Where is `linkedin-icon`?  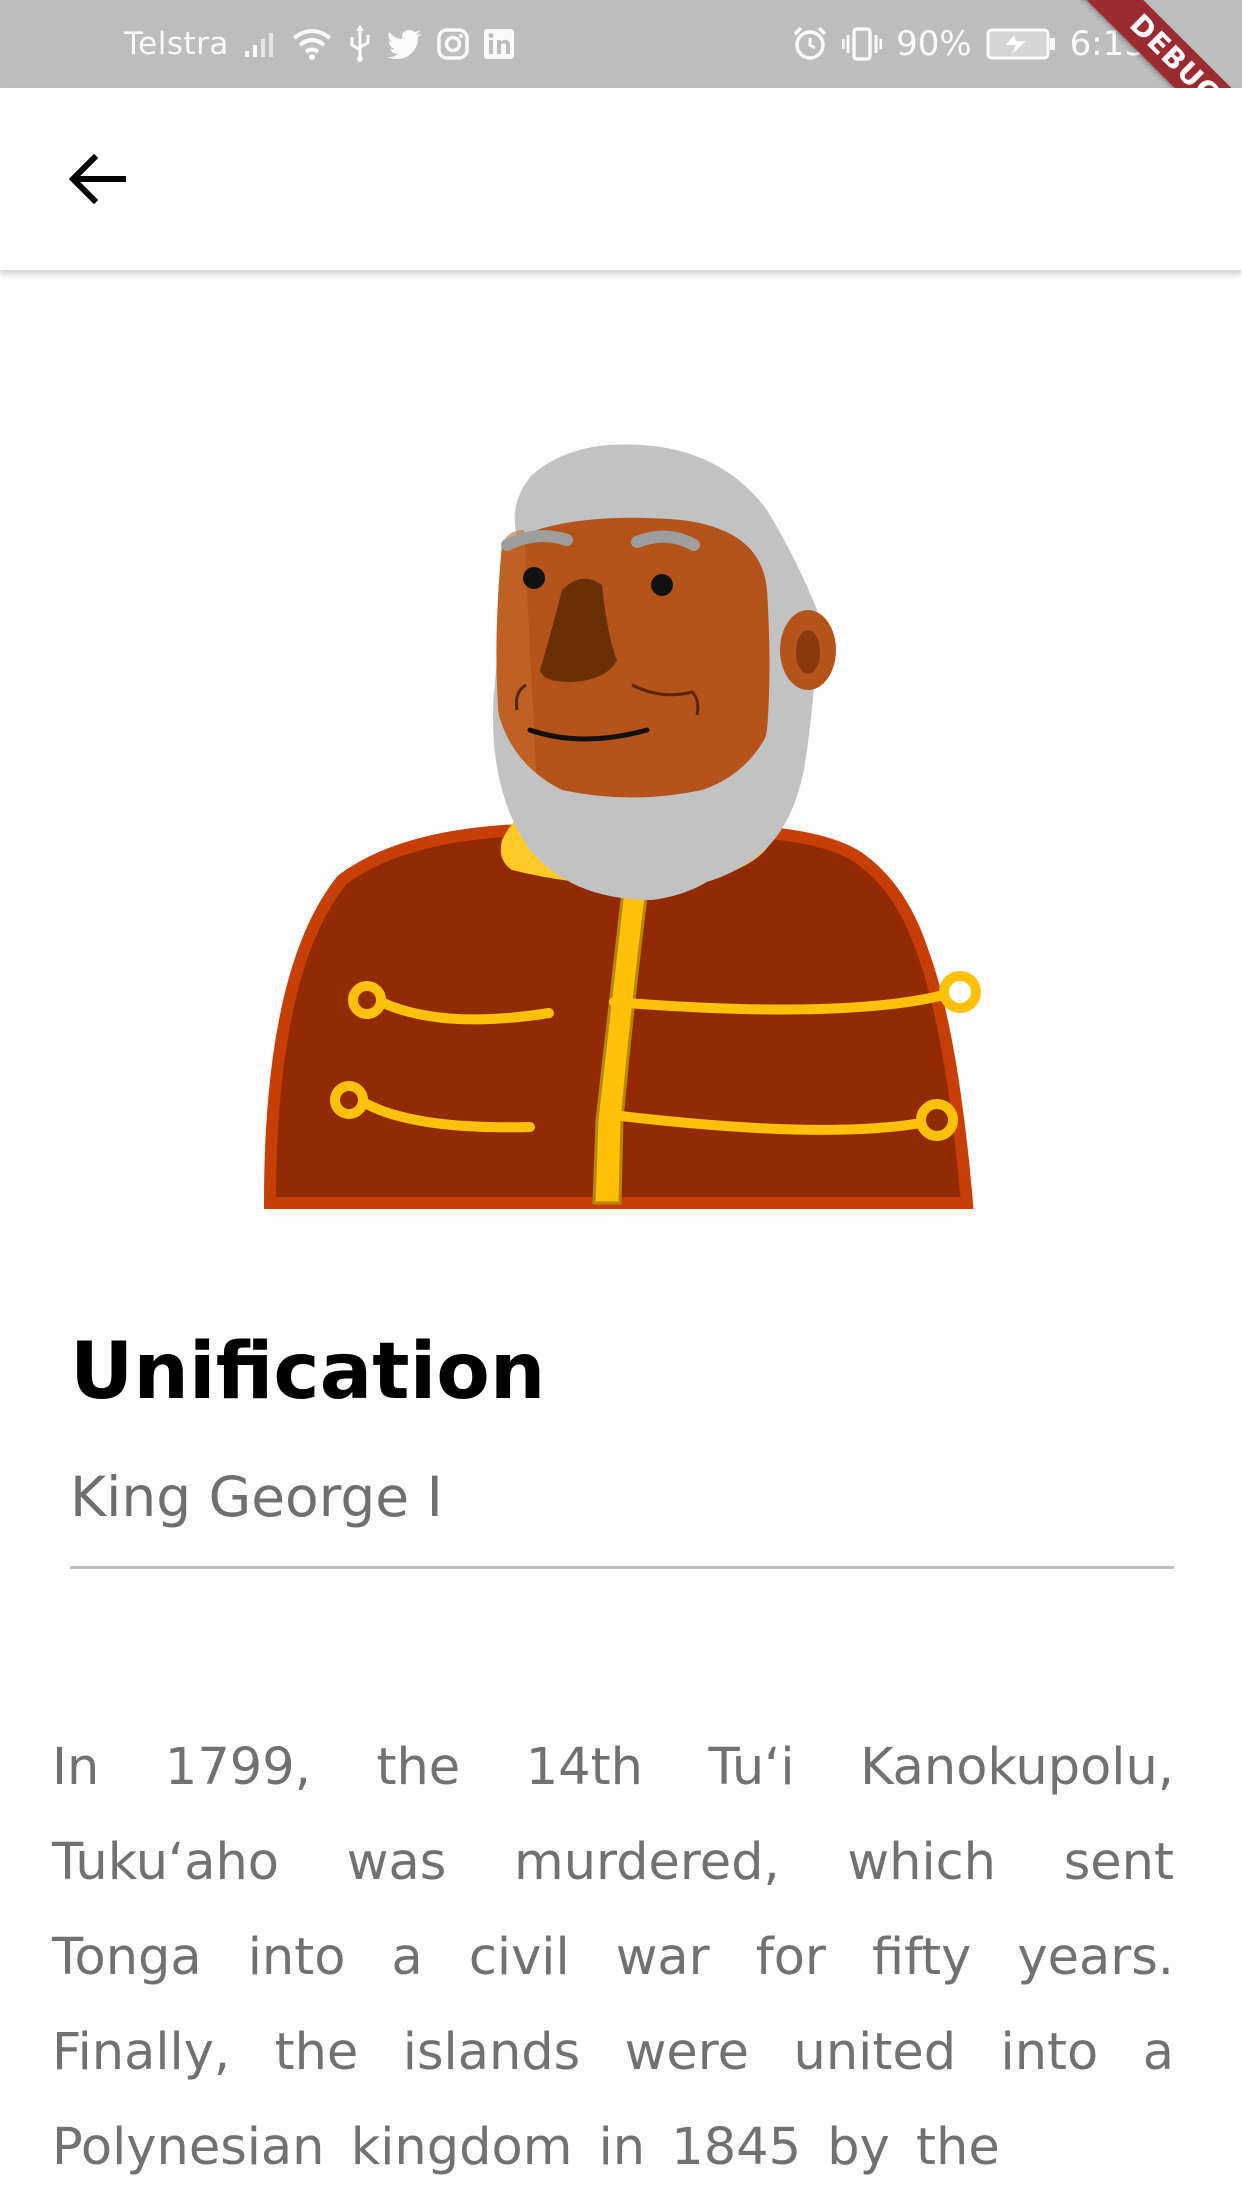
linkedin-icon is located at coordinates (499, 44).